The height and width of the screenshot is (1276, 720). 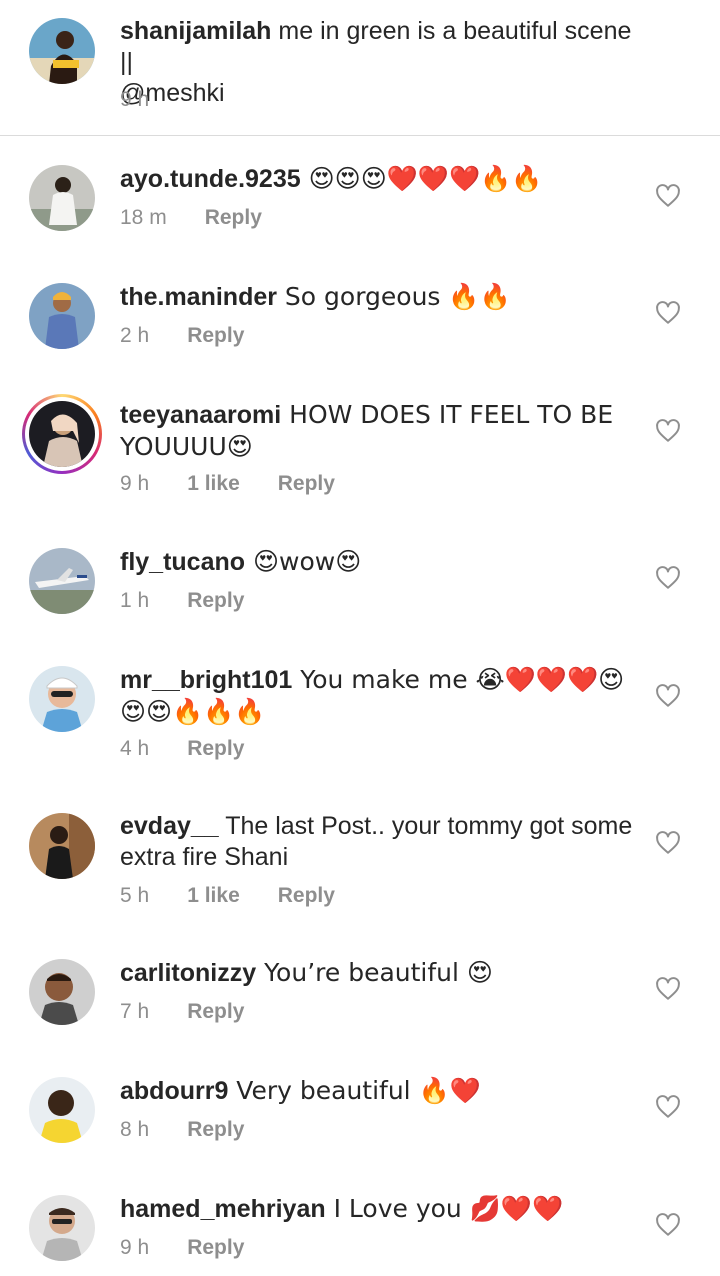 I want to click on timestamp: 7 h, so click(x=135, y=1011).